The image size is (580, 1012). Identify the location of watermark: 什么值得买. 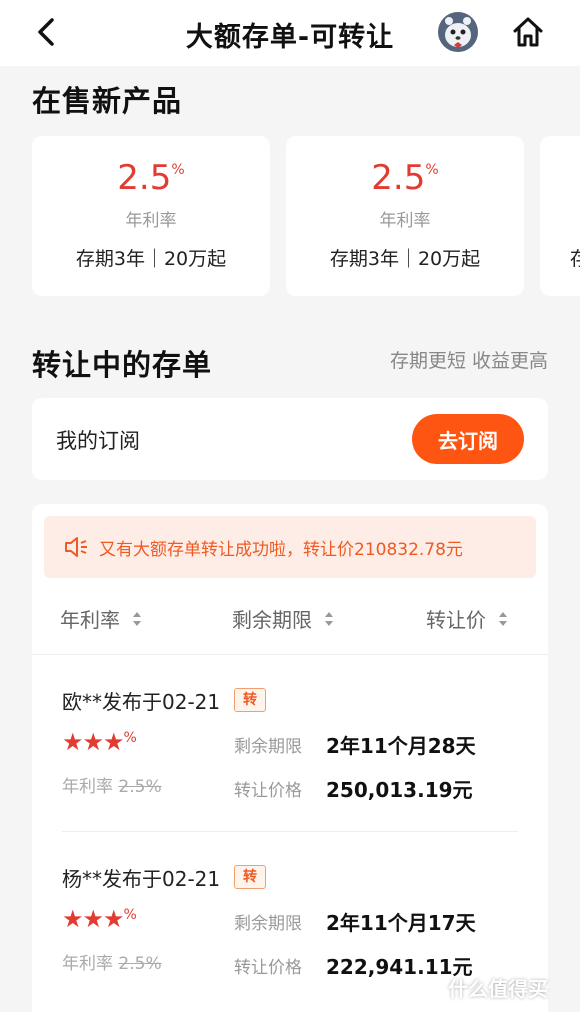
(480, 987).